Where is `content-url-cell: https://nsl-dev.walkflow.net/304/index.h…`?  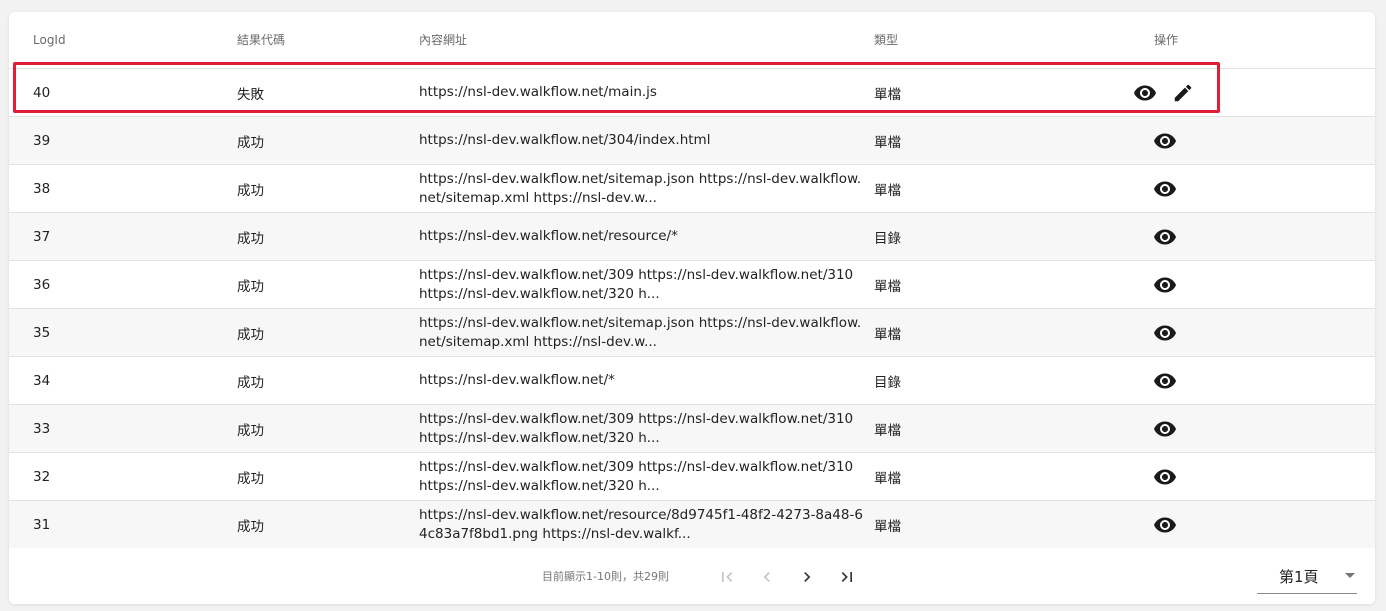 content-url-cell: https://nsl-dev.walkflow.net/304/index.h… is located at coordinates (642, 140).